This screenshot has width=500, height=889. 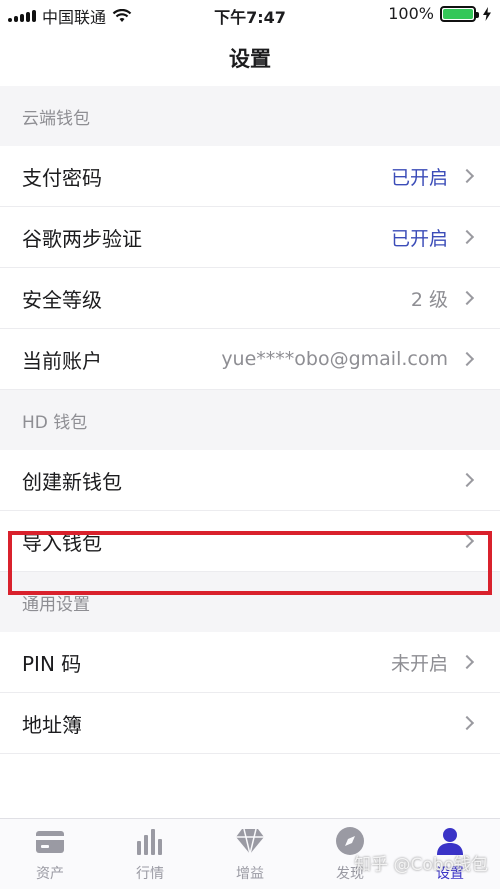 I want to click on row-value: 2 级, so click(x=429, y=299).